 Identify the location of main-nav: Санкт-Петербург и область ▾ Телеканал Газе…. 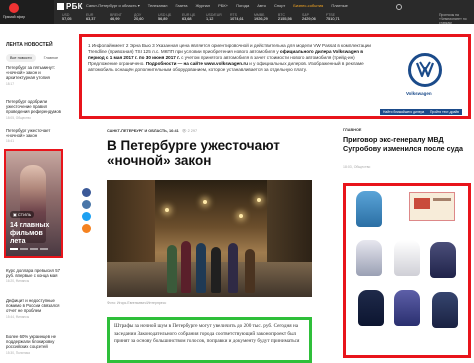
(217, 6).